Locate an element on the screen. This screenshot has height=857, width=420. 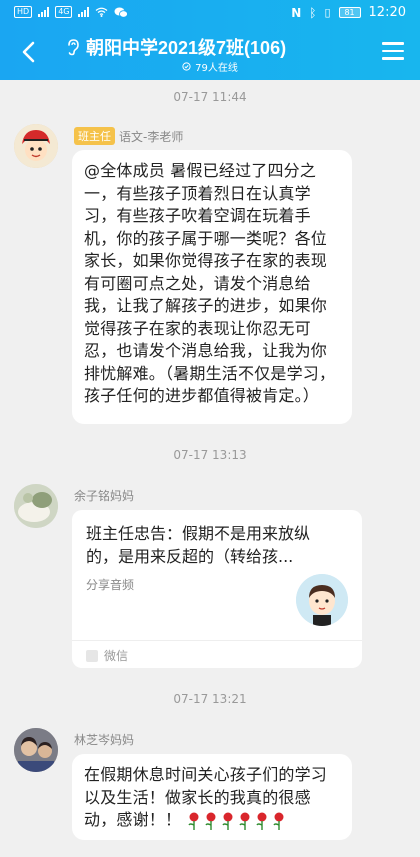
sender-name: 语文-李老师 is located at coordinates (151, 136).